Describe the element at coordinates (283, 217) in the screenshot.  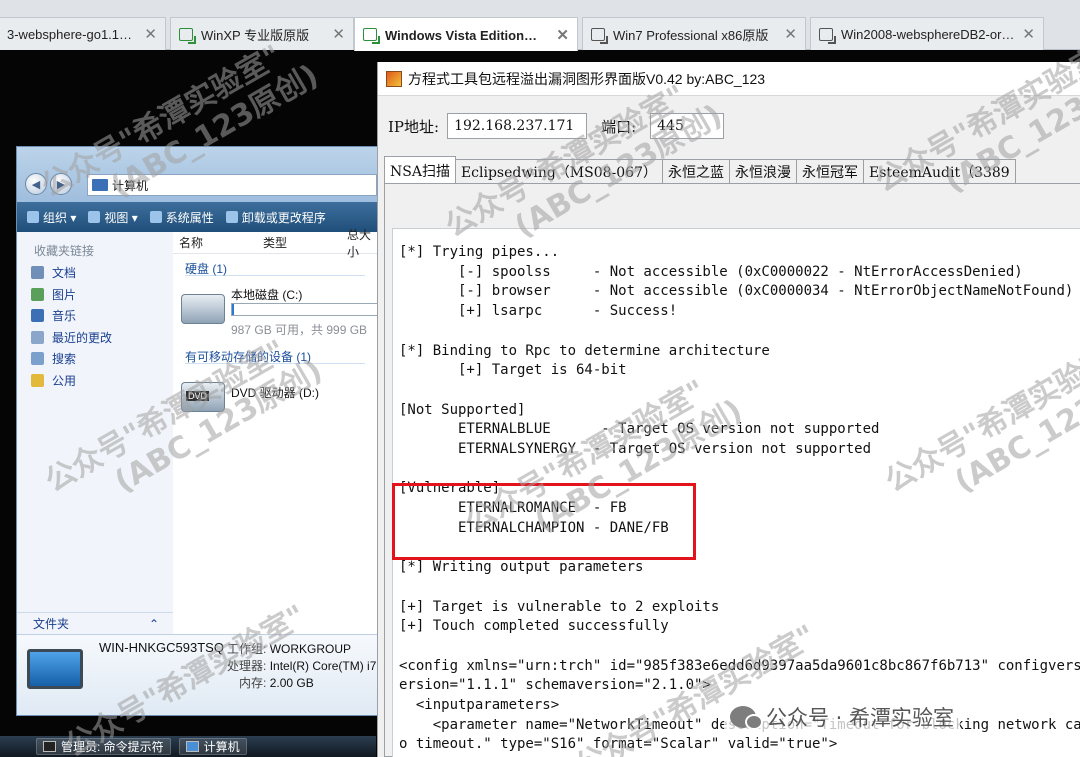
I see `uninstall-label: 卸载或更改程序` at that location.